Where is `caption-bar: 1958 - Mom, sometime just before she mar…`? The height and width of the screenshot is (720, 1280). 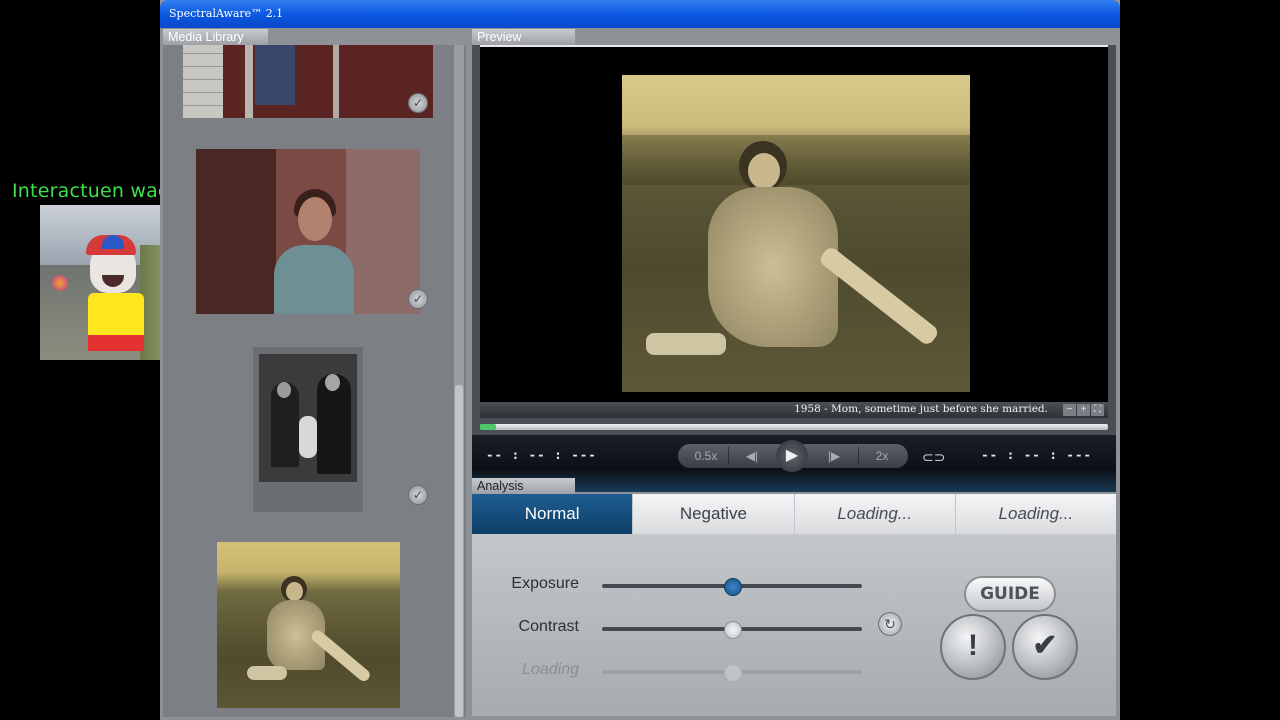
caption-bar: 1958 - Mom, sometime just before she mar… is located at coordinates (794, 410).